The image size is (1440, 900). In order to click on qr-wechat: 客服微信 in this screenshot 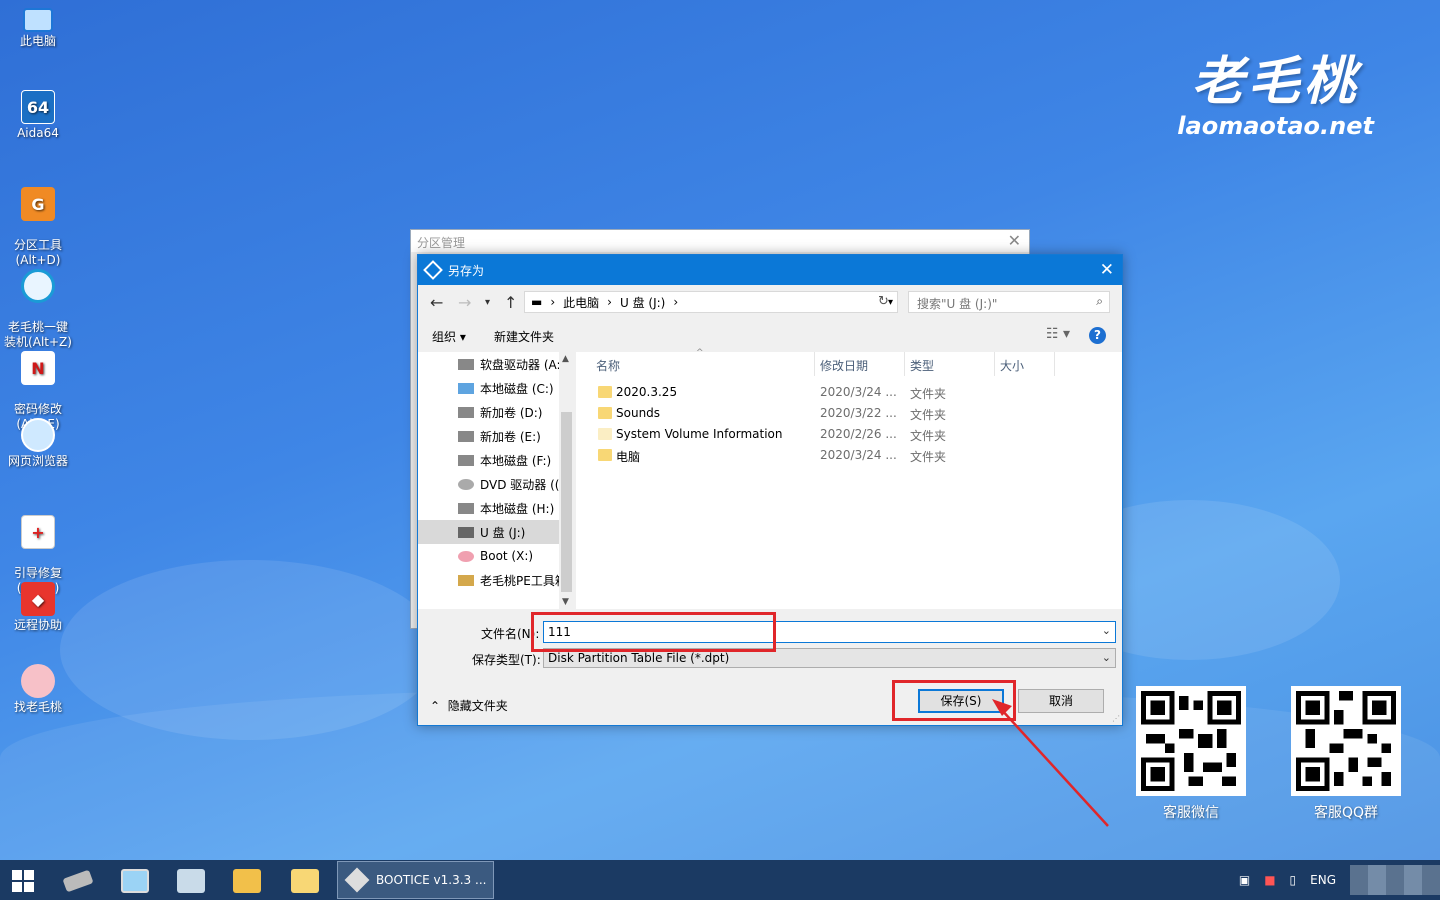, I will do `click(1191, 754)`.